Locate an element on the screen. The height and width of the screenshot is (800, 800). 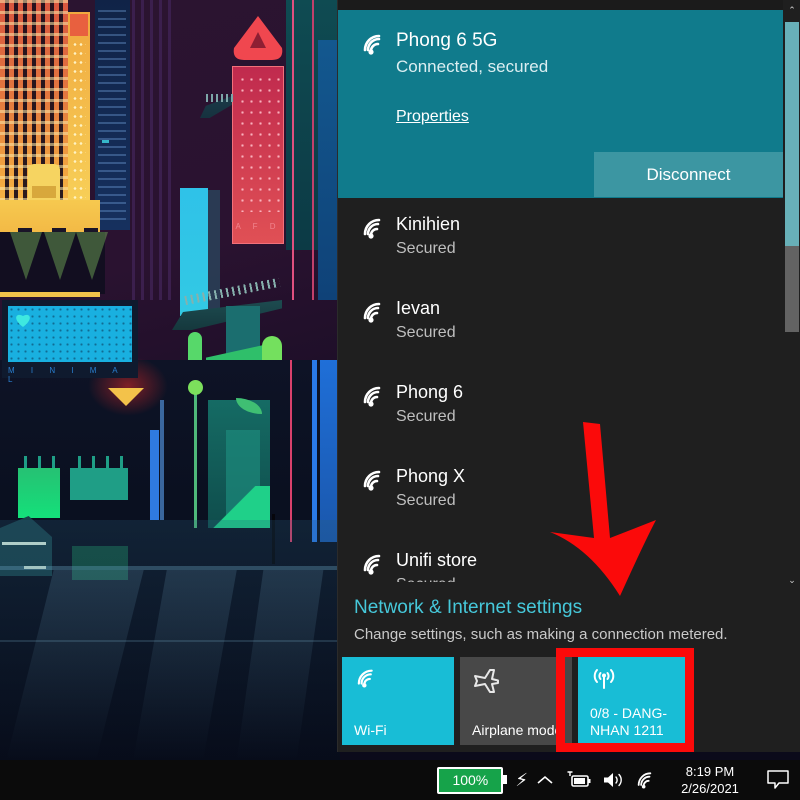
wallpaper-triangle-sign is located at coordinates (258, 38).